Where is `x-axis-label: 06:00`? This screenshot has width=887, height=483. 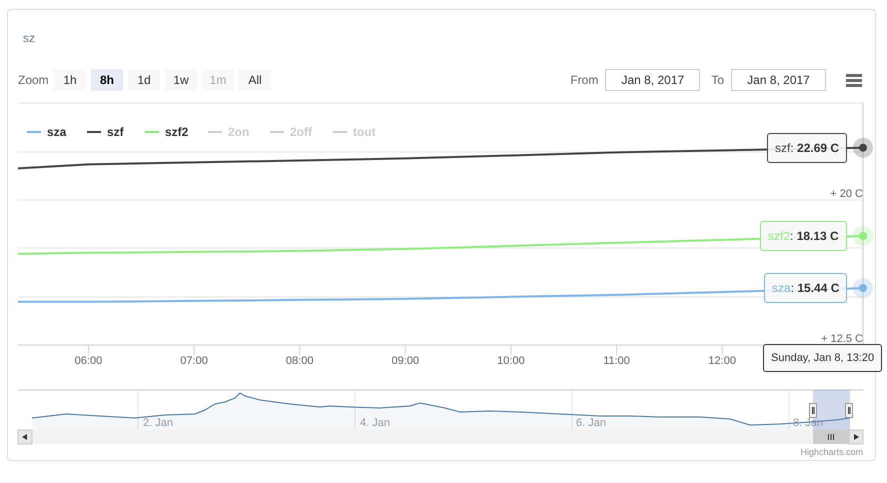
x-axis-label: 06:00 is located at coordinates (88, 361).